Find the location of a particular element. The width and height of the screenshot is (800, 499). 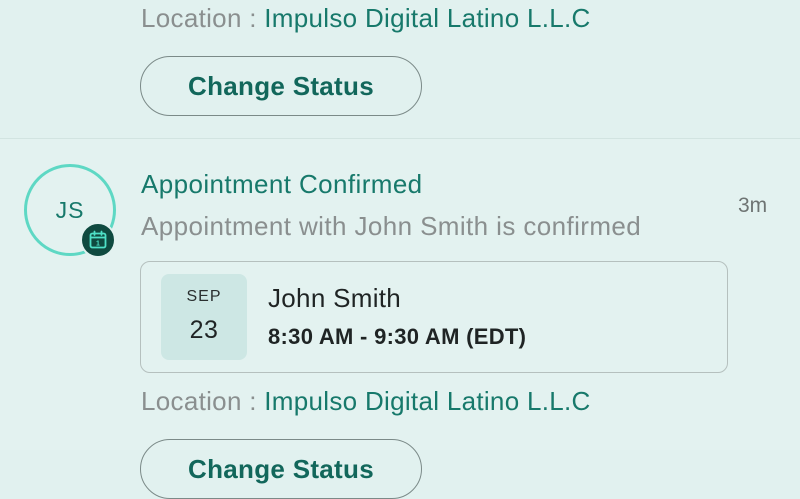

appointment-time: 8:30 AM - 9:30 AM (EDT) is located at coordinates (397, 336).